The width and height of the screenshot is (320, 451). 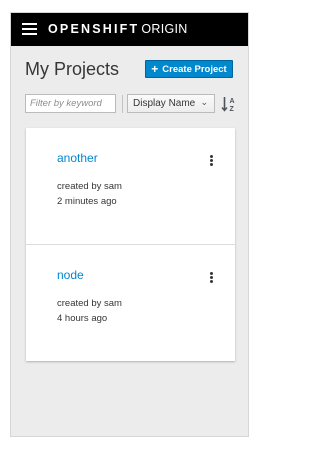 I want to click on brand-logo: OPENSHIFT ORIGIN, so click(x=118, y=29).